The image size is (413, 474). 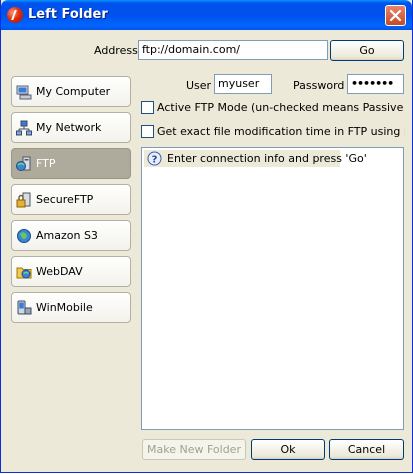 I want to click on sidebar-item-secureftp: SecureFTP, so click(x=71, y=199).